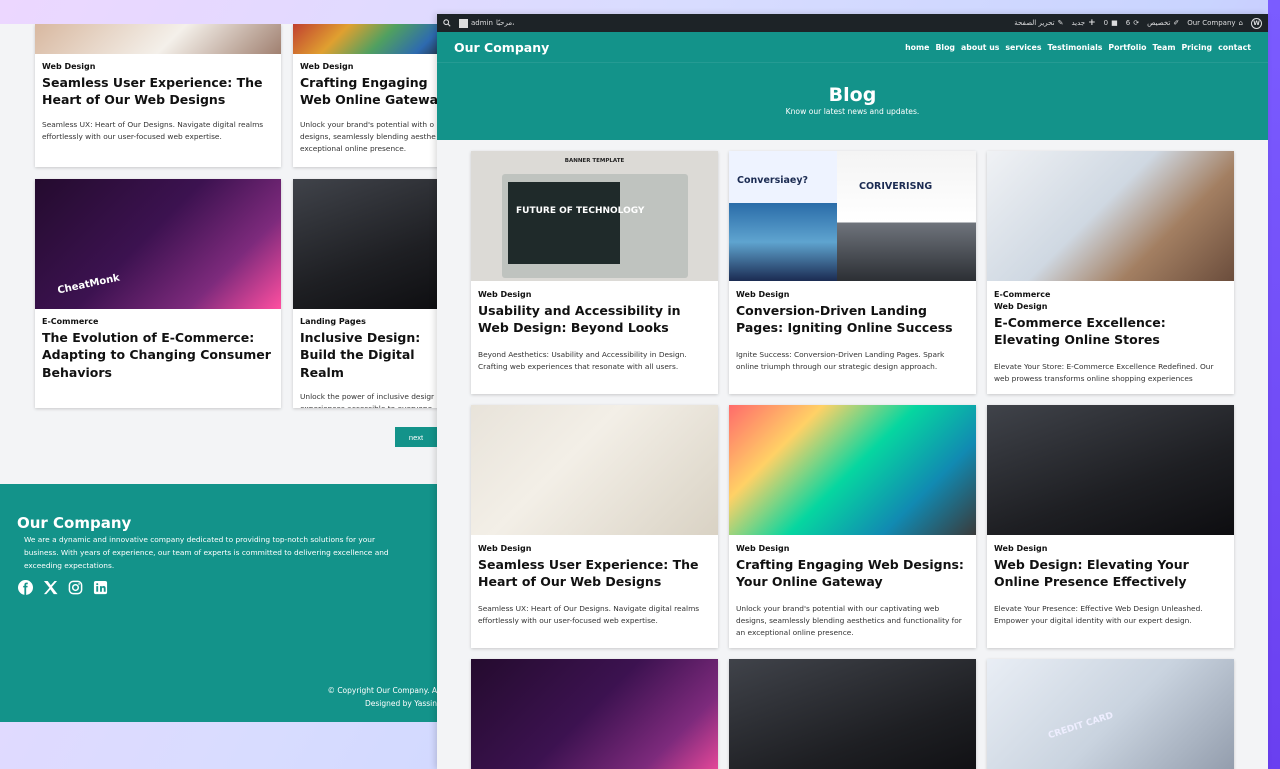 This screenshot has height=769, width=1280. I want to click on nav-portfolio: Portfolio, so click(1127, 47).